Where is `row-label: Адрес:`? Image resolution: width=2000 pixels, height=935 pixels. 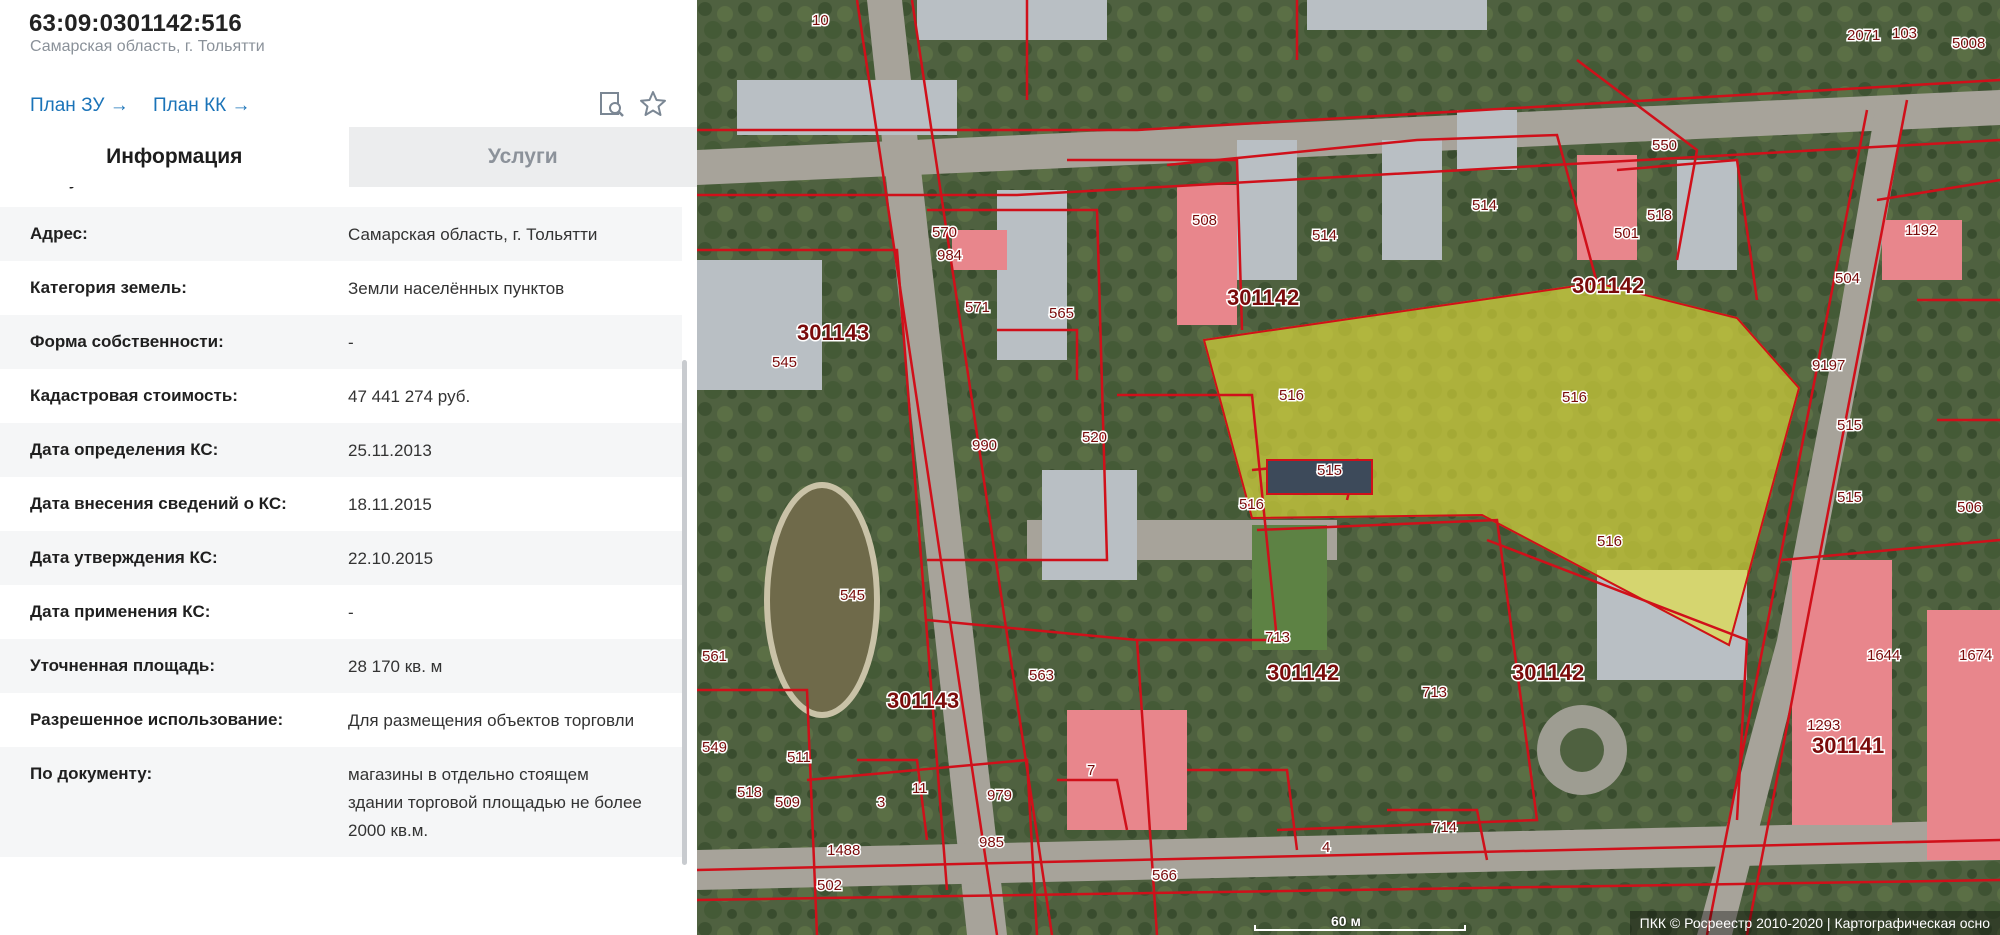
row-label: Адрес: is located at coordinates (59, 233).